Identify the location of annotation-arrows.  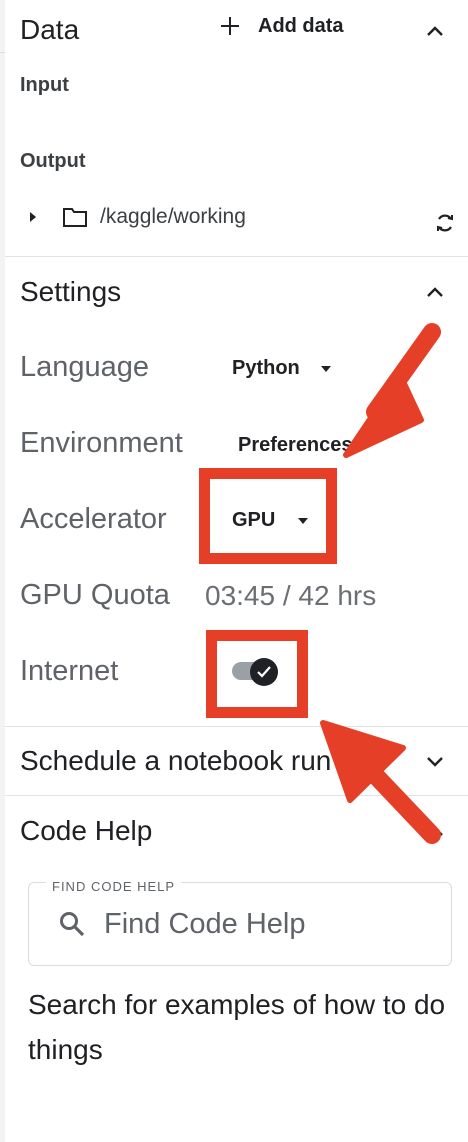
(380, 583).